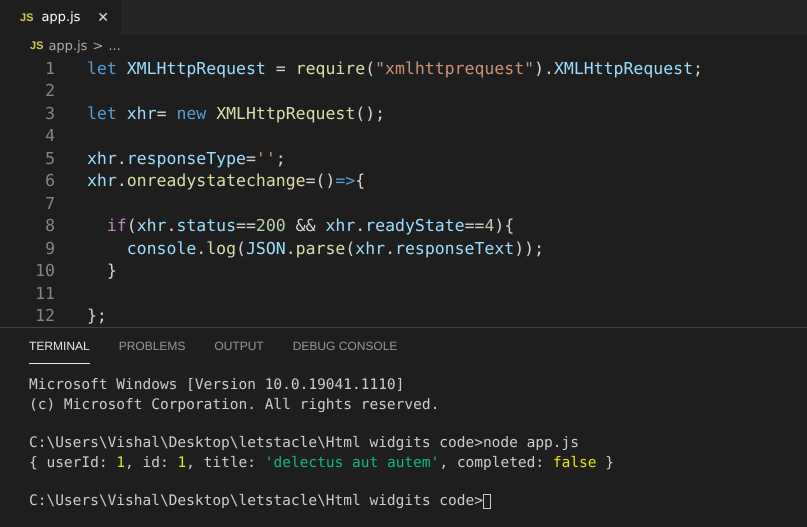 Image resolution: width=807 pixels, height=527 pixels. Describe the element at coordinates (50, 203) in the screenshot. I see `line-number: 7` at that location.